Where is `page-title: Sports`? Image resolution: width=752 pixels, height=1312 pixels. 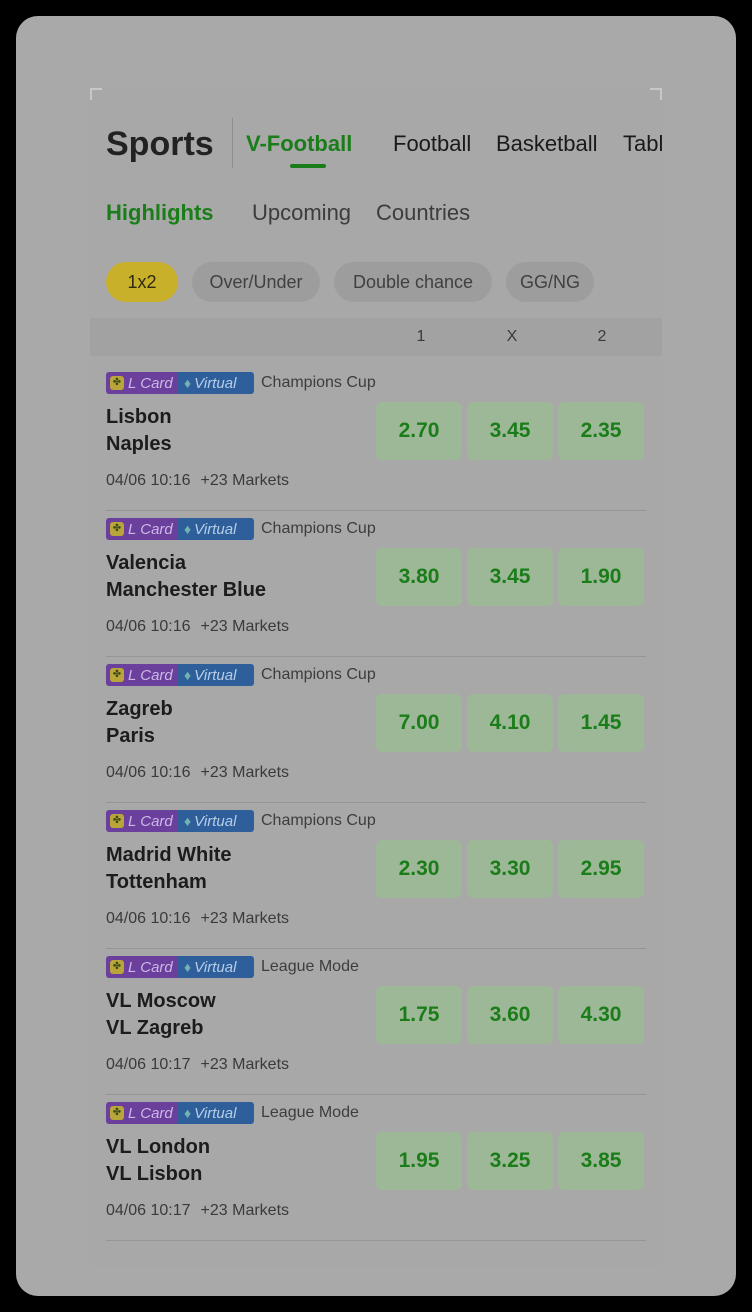
page-title: Sports is located at coordinates (160, 144).